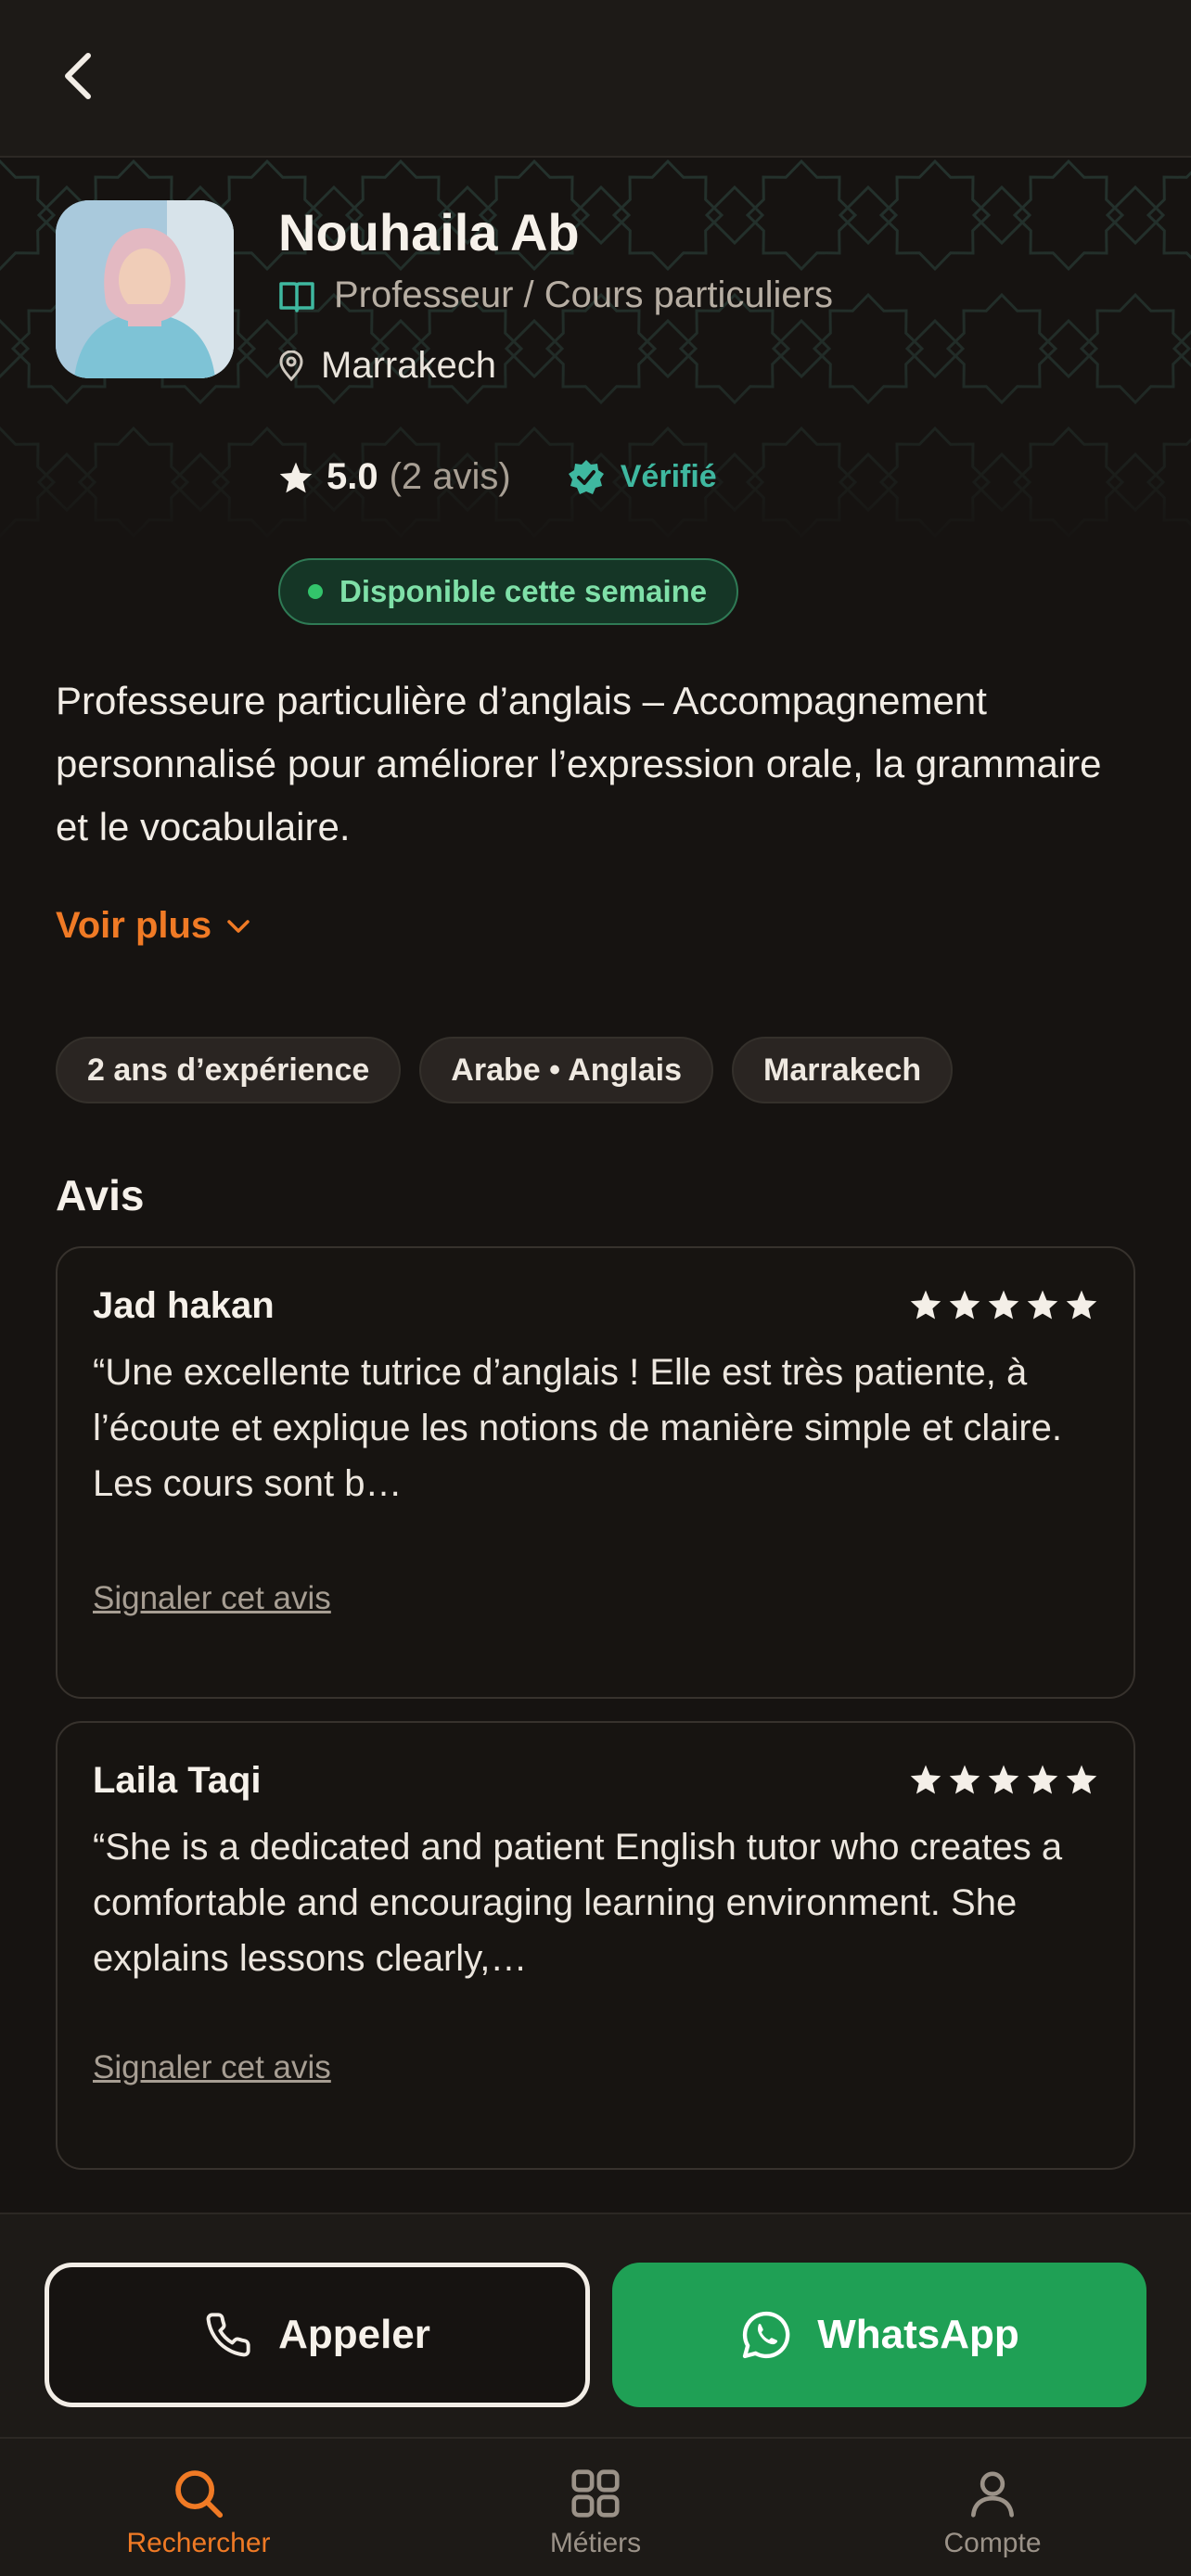  I want to click on verified-badge: Vérifié, so click(642, 478).